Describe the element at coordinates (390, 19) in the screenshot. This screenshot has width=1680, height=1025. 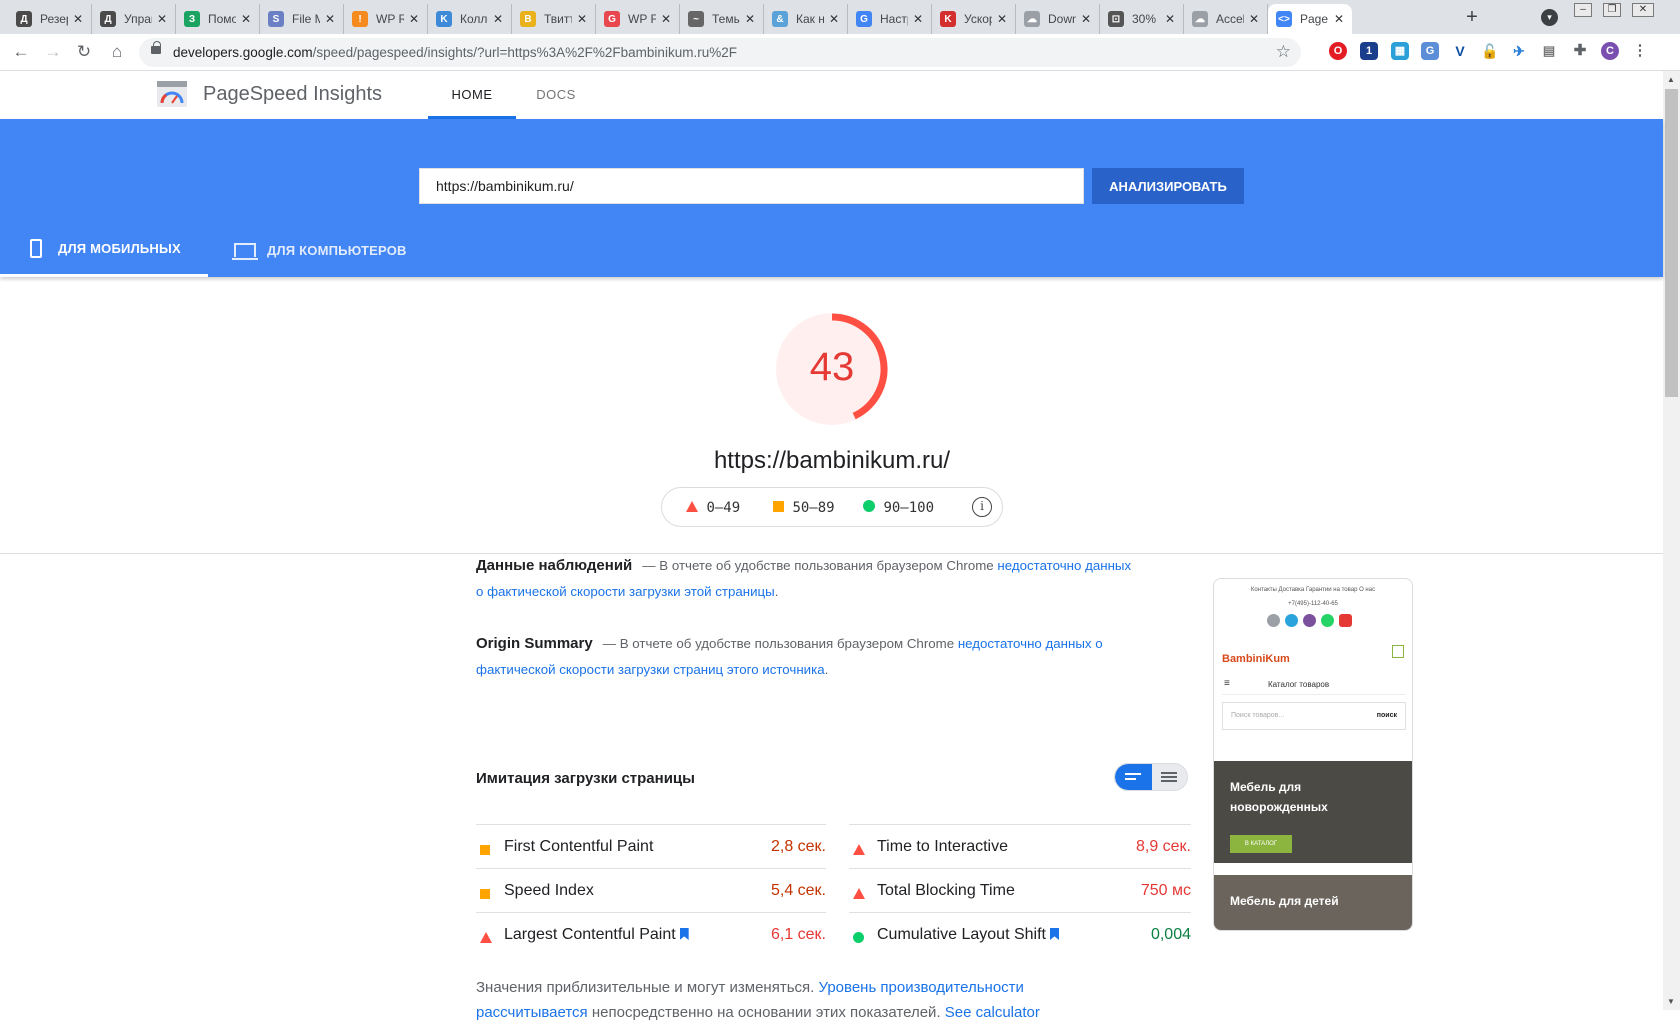
I see `tab-title: WP Rocket` at that location.